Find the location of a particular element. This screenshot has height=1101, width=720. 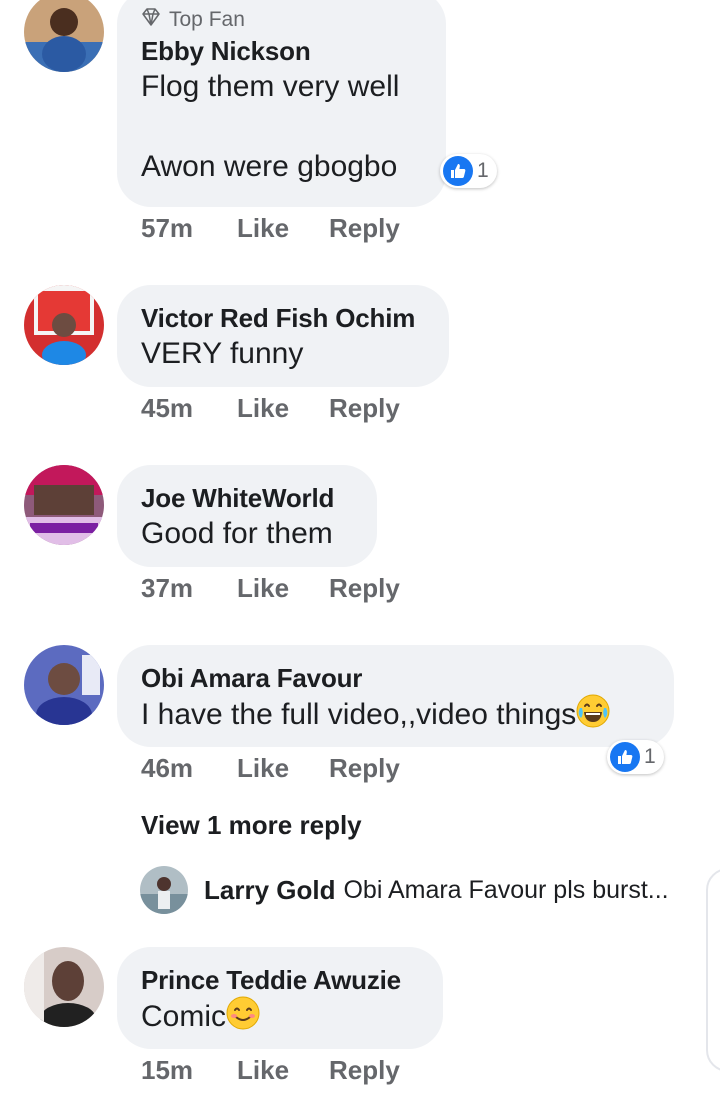

comment-timestamp: 37m is located at coordinates (189, 588).